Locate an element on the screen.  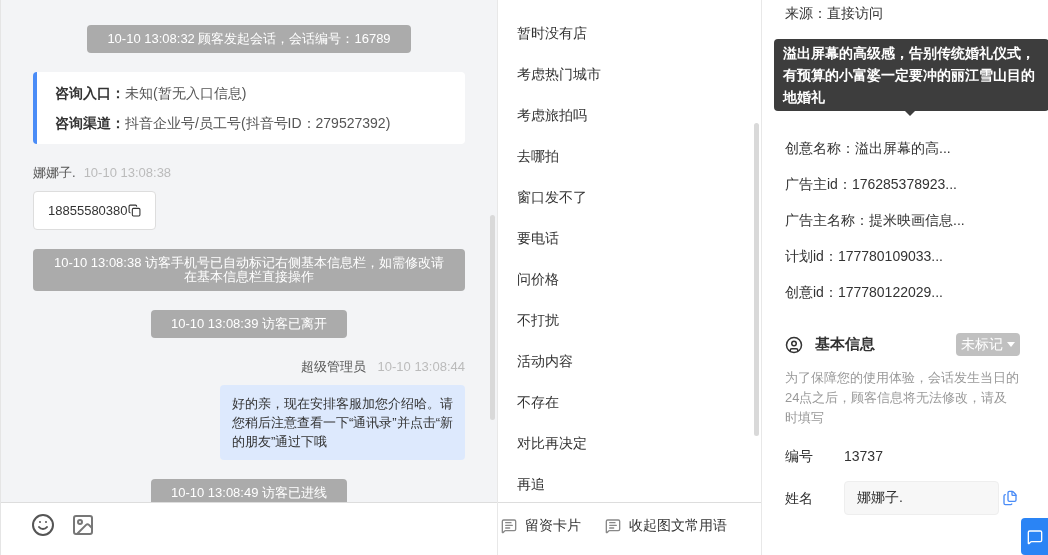
notice-text: 为了保障您的使用体验，会话发生当日的24点之后，顾客信息将无法修改，请及时填写 is located at coordinates (902, 398).